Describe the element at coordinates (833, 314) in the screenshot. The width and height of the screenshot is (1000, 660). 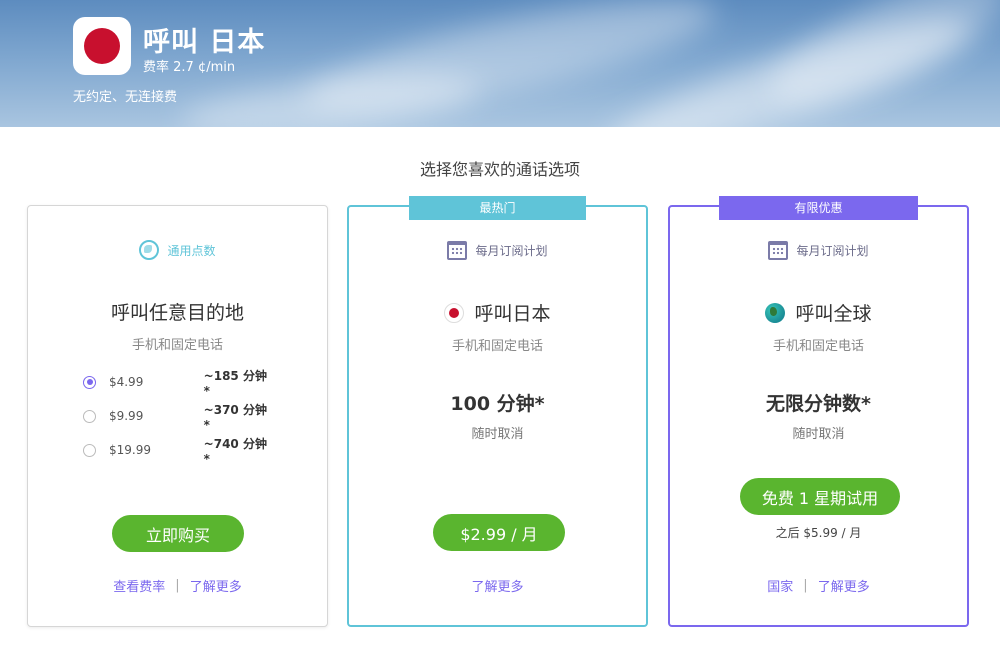
I see `plan-title-text: 呼叫全球` at that location.